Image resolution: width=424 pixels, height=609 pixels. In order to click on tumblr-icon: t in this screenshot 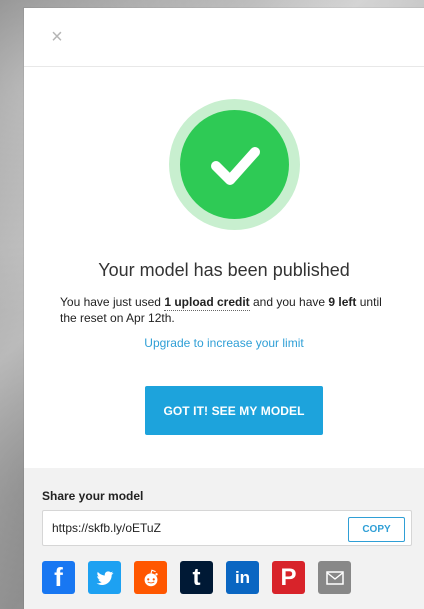, I will do `click(196, 577)`.